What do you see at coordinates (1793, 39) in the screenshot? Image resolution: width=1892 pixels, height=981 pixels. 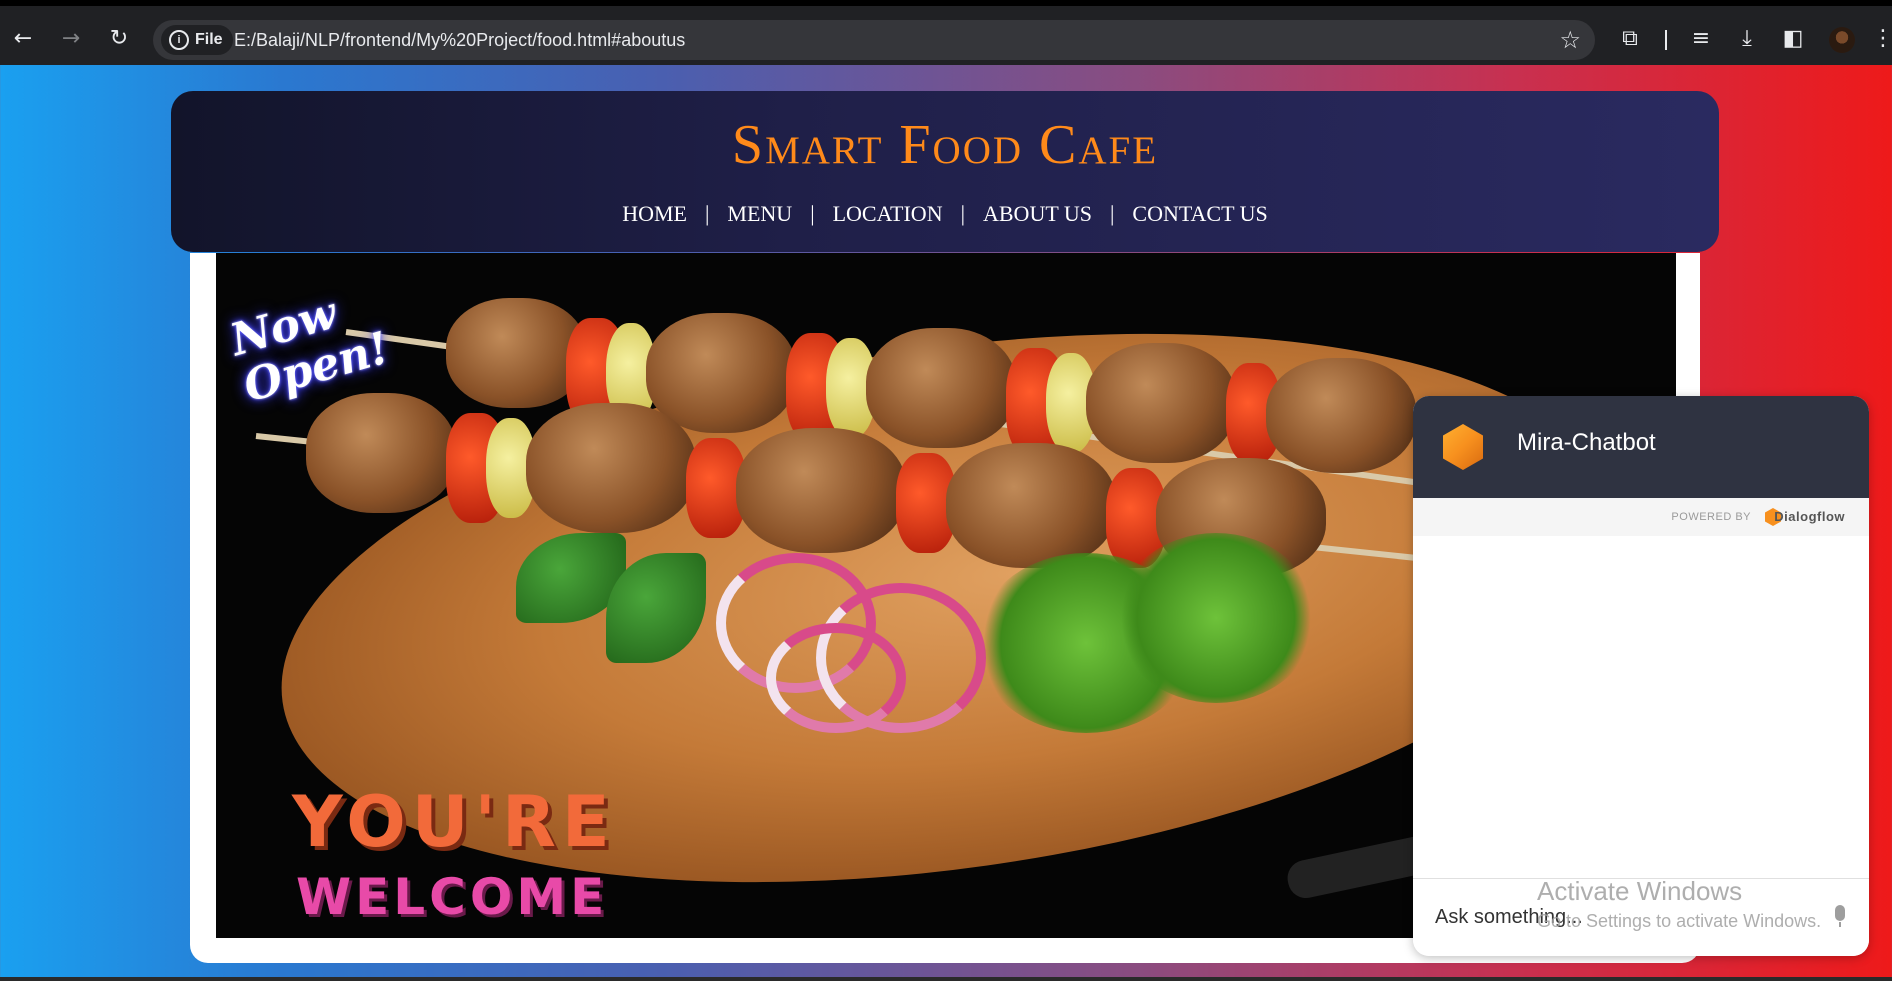 I see `side-panel-icon: ◧` at bounding box center [1793, 39].